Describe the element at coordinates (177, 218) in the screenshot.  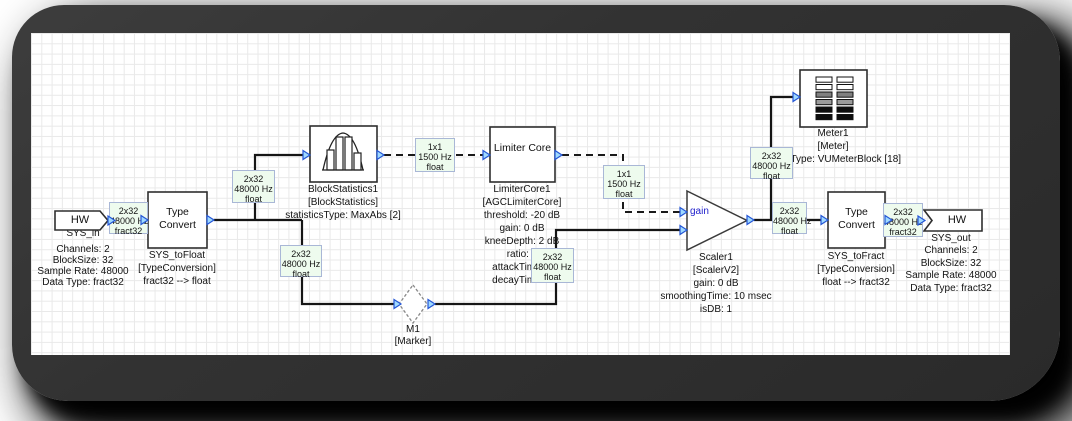
I see `sys-to-float-block-label: Type Convert` at that location.